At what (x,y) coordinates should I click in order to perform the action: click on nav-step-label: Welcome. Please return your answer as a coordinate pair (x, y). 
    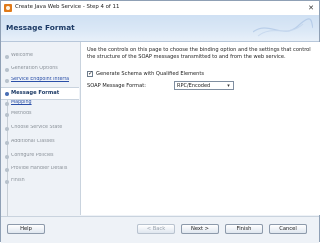
    Looking at the image, I should click on (22, 55).